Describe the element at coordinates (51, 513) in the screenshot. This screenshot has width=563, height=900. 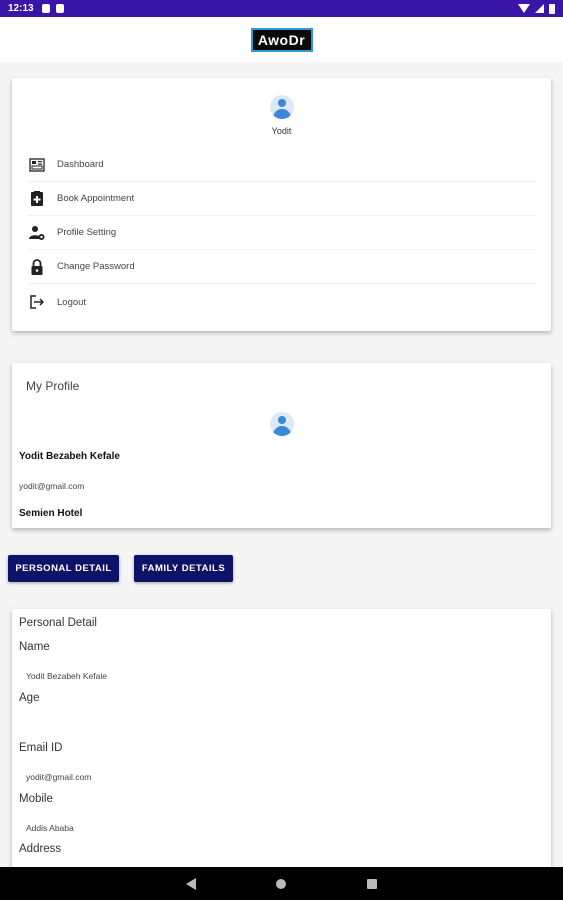
I see `profile-company: Semien Hotel` at that location.